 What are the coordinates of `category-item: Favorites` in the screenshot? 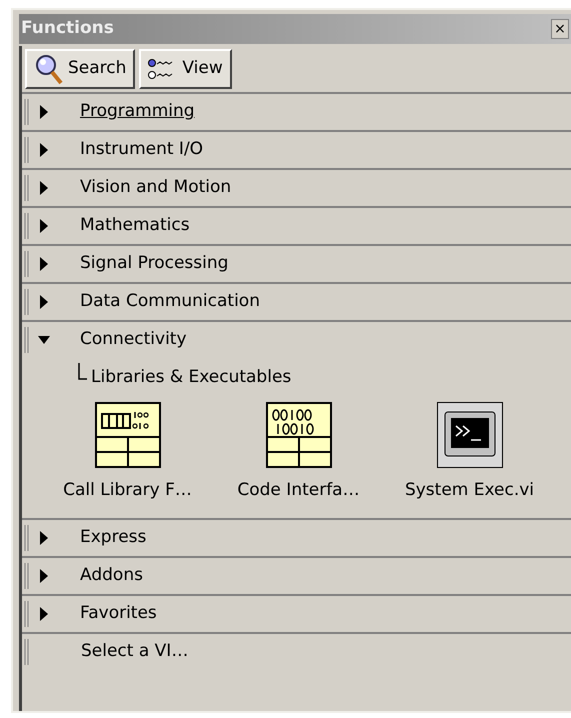 It's located at (118, 613).